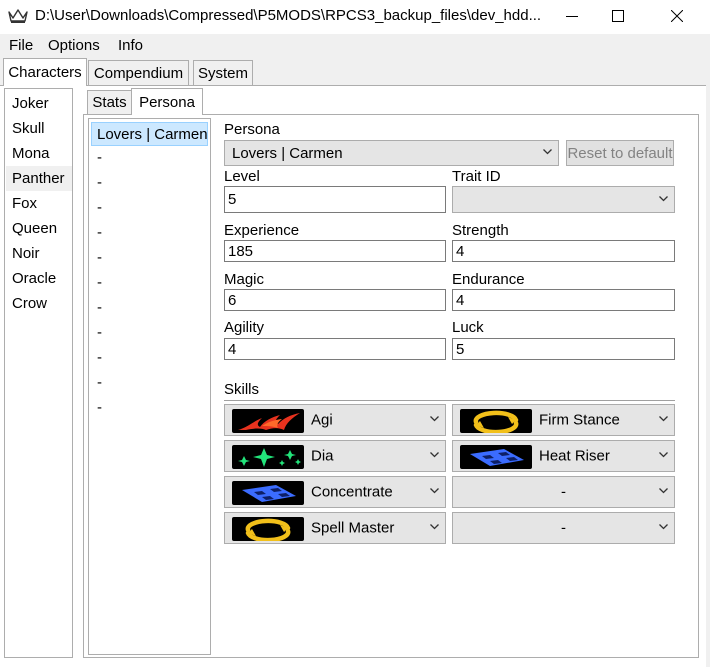 This screenshot has height=667, width=710. I want to click on trait-id-select, so click(563, 199).